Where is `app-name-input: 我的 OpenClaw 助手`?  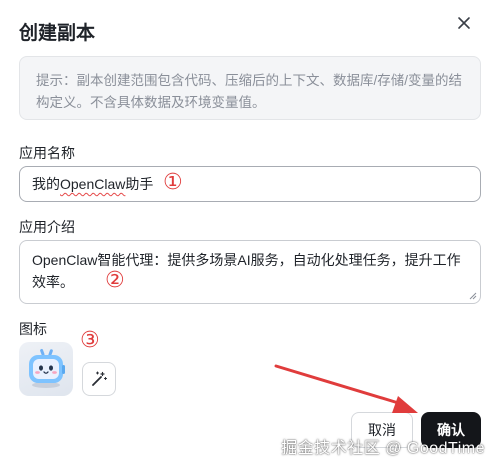 app-name-input: 我的 OpenClaw 助手 is located at coordinates (250, 184).